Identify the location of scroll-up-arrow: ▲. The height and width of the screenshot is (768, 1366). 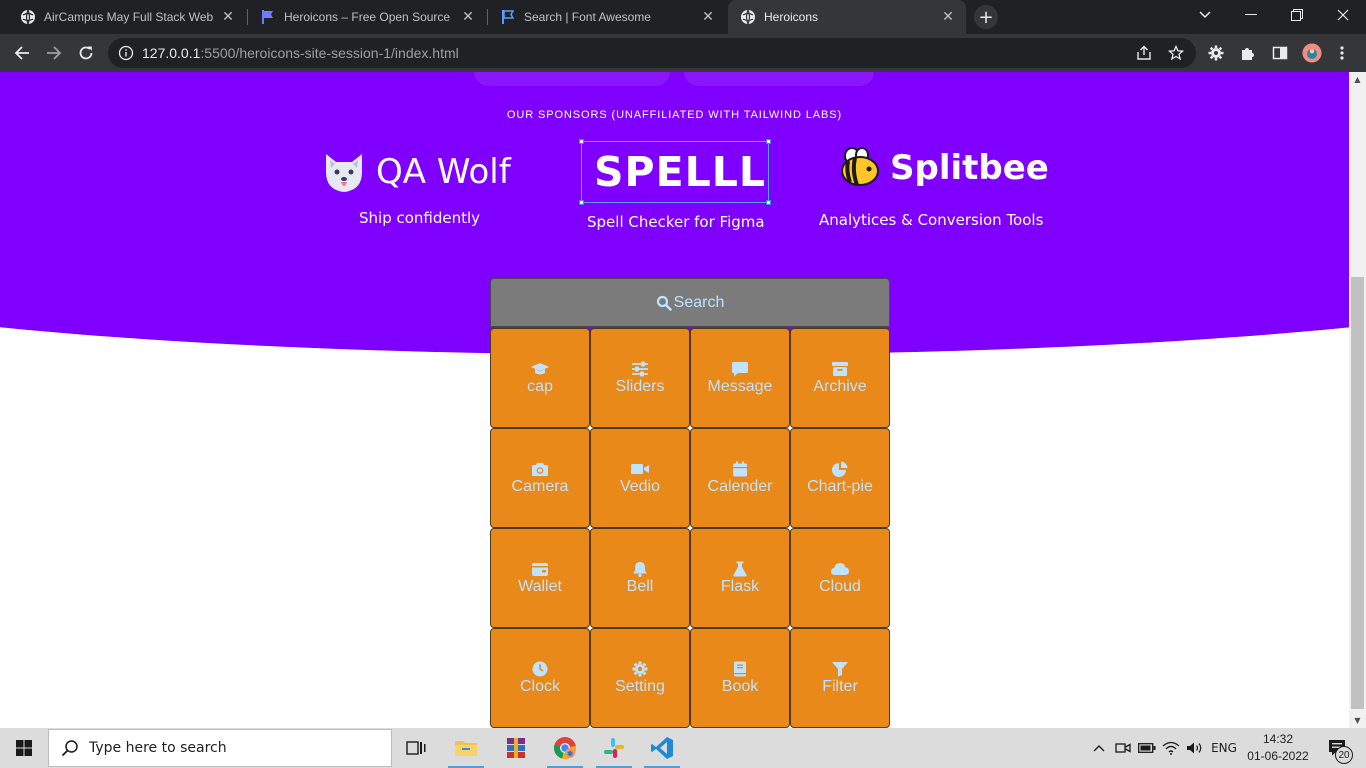
(1357, 79).